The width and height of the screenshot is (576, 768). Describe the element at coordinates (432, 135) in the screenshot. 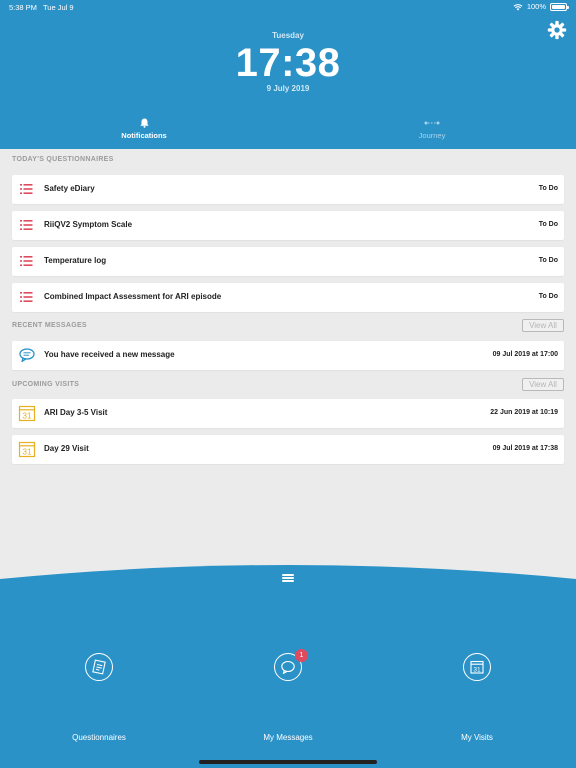

I see `tab-journey-label: Journey` at that location.